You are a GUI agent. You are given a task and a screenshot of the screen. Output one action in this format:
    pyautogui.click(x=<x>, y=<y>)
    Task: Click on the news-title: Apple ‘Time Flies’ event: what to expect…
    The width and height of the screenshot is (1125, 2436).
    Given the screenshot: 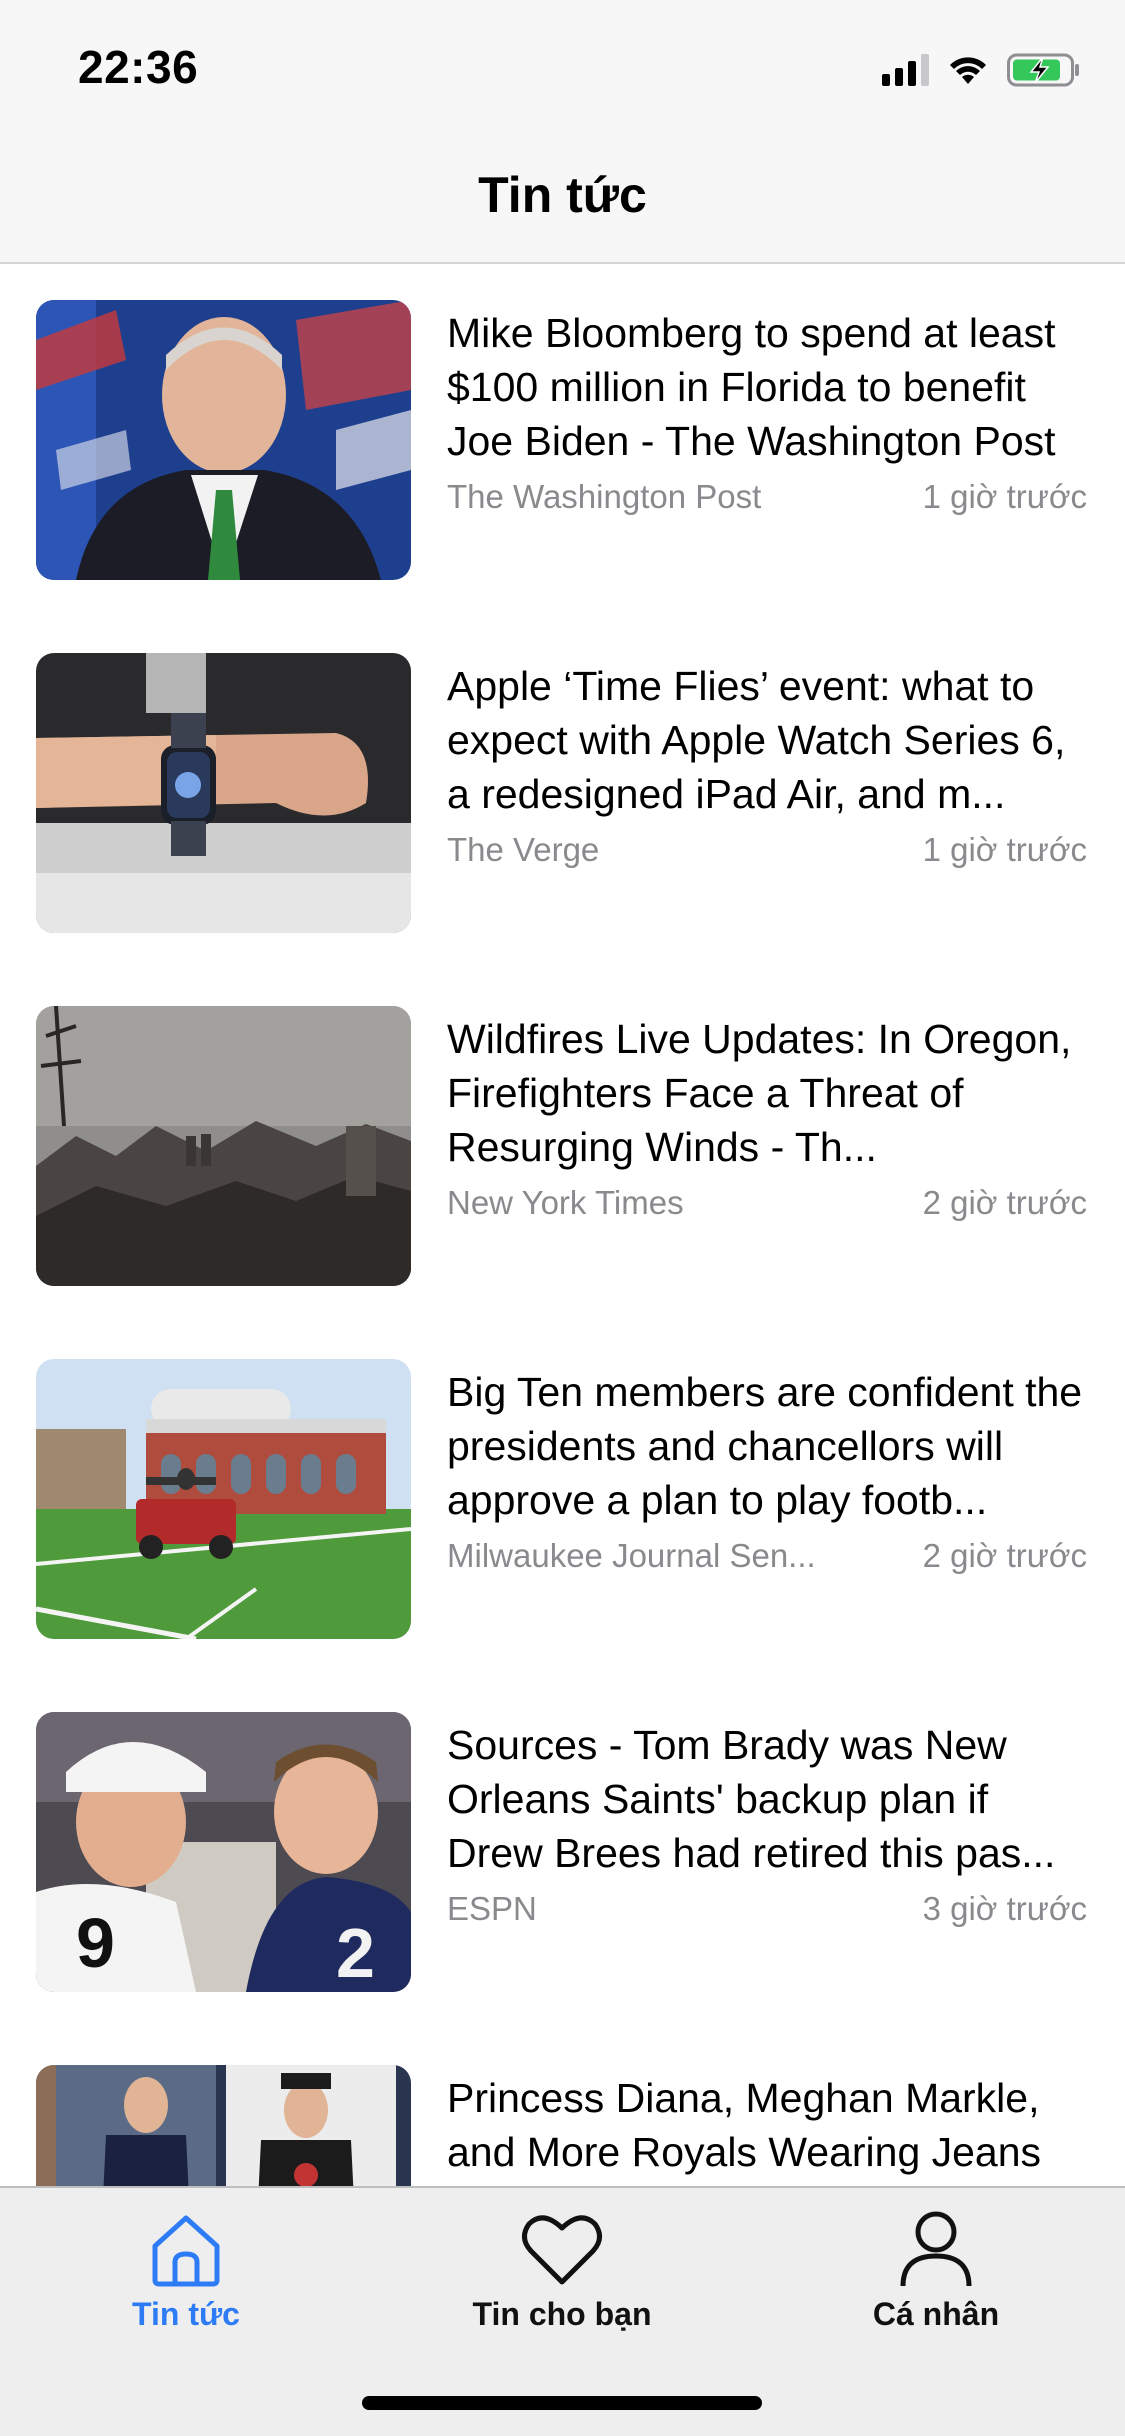 What is the action you would take?
    pyautogui.click(x=767, y=740)
    